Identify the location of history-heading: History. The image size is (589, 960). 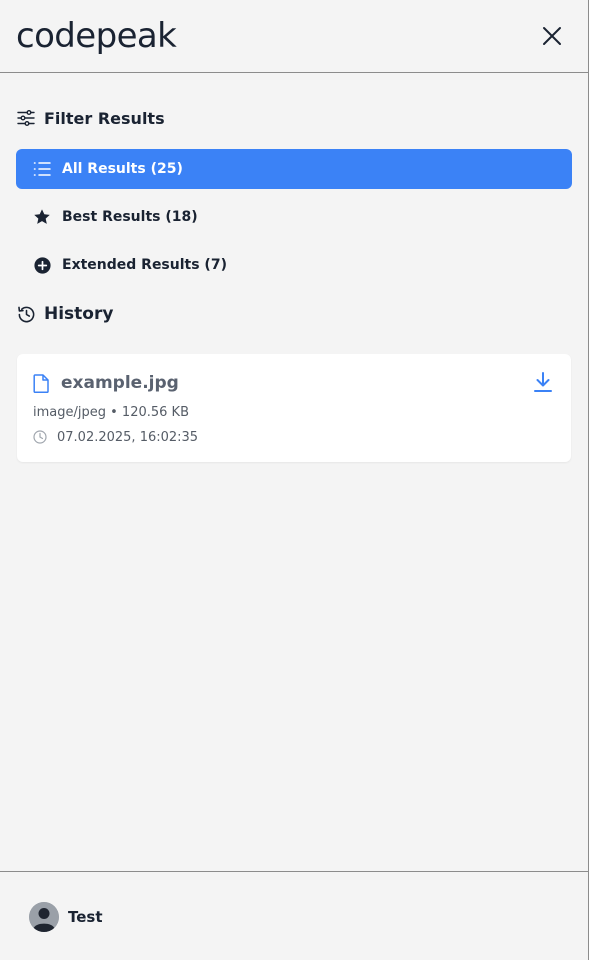
(64, 314).